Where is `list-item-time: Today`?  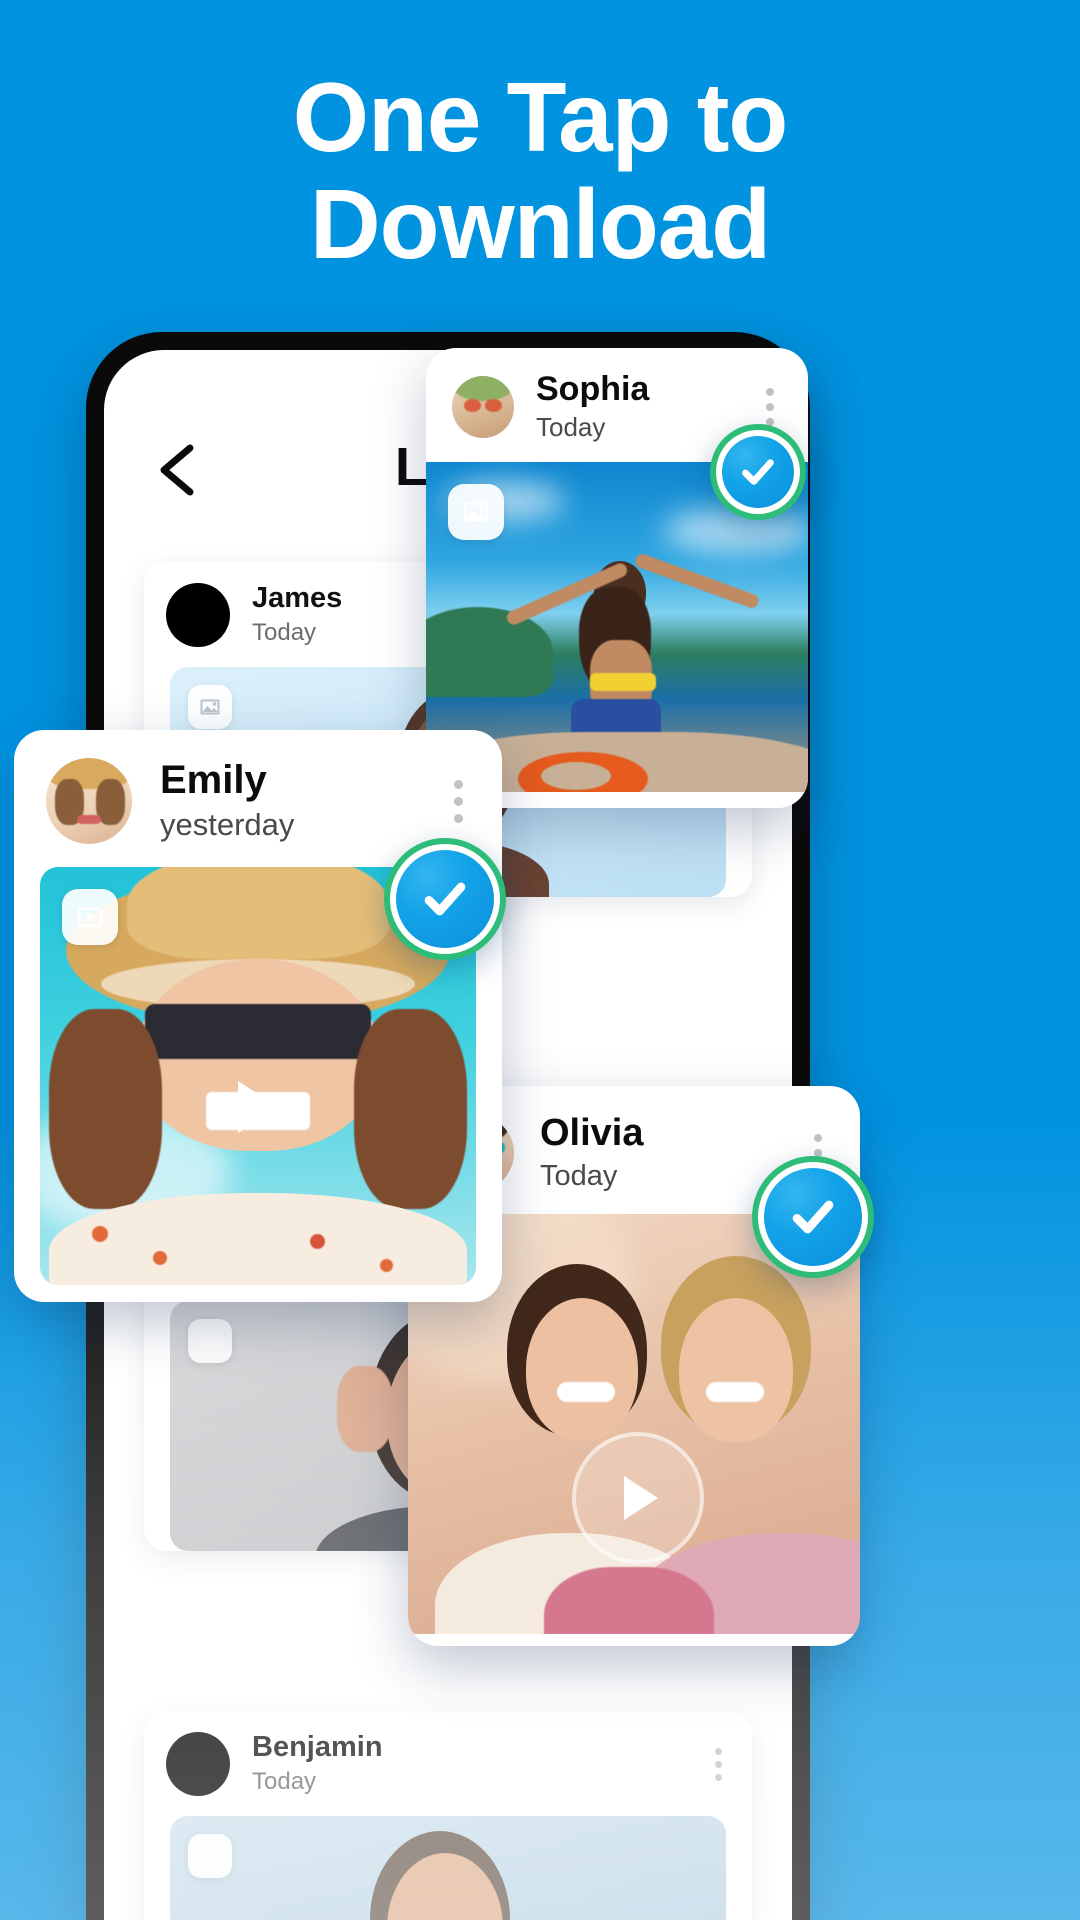 list-item-time: Today is located at coordinates (284, 1782).